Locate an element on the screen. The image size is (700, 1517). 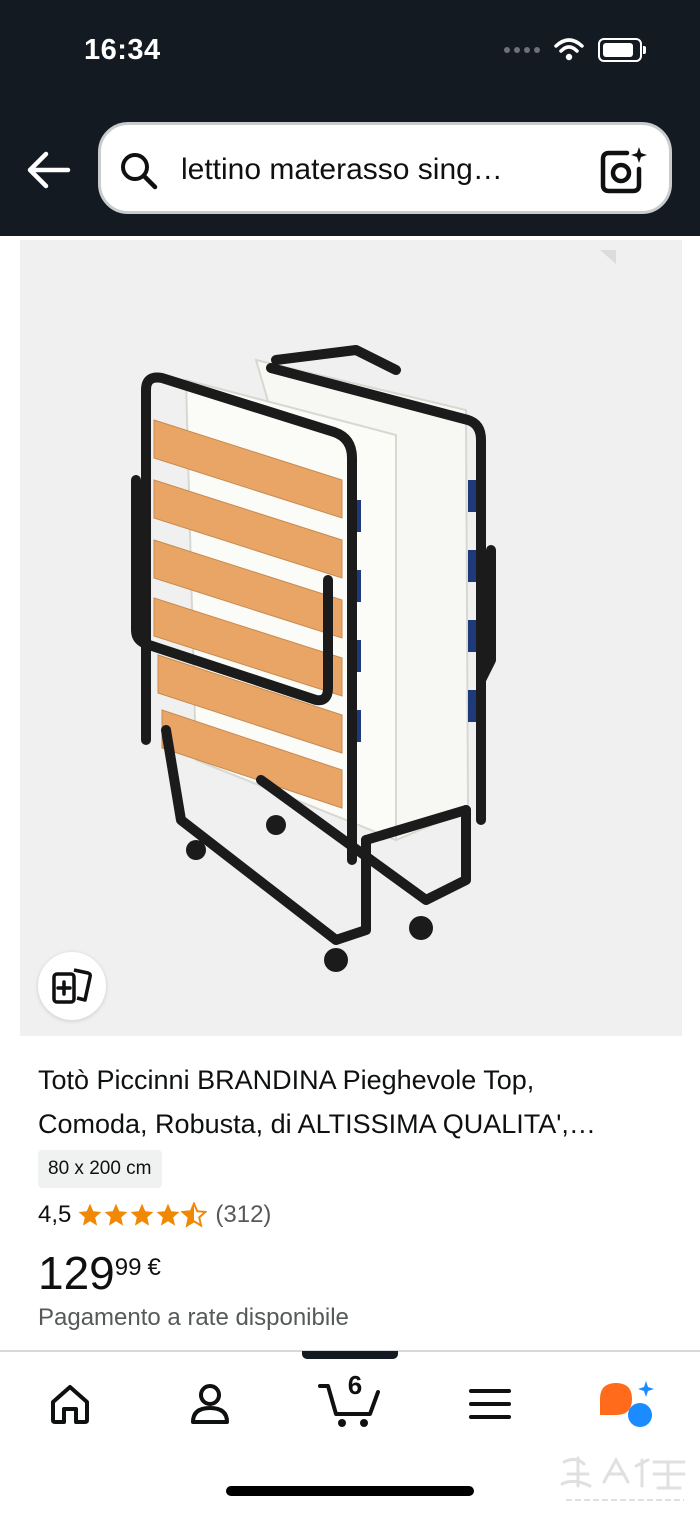
price: 129 99 € is located at coordinates (99, 1273).